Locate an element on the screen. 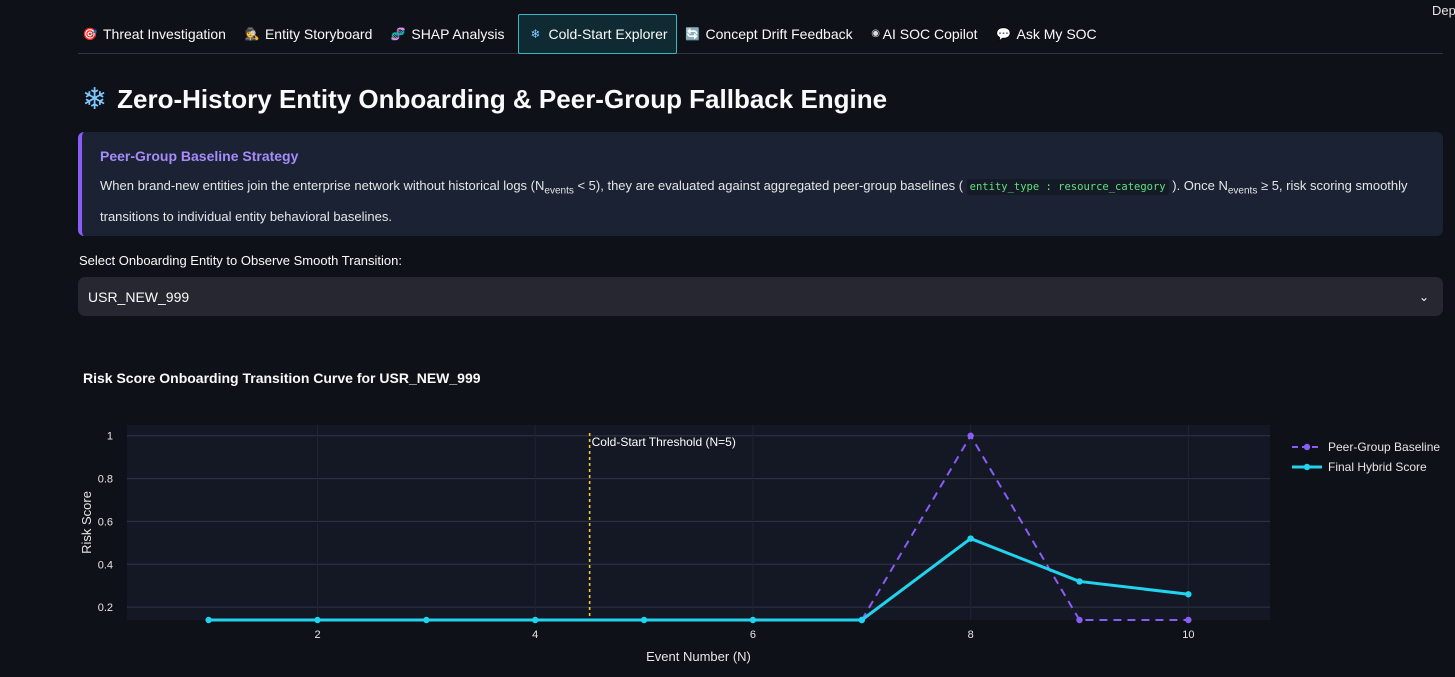 This screenshot has width=1455, height=677. x-tick-label: 4 is located at coordinates (535, 635).